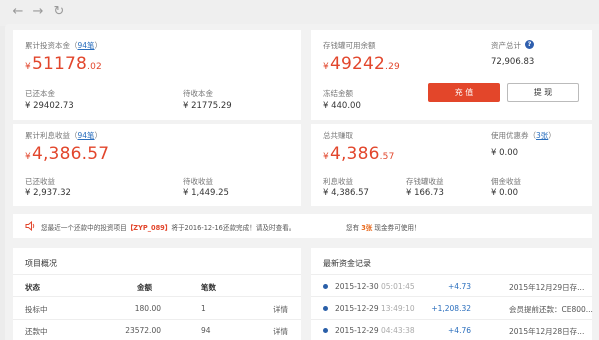  Describe the element at coordinates (64, 45) in the screenshot. I see `invest-principal-label: 累计投资本金（94笔）` at that location.